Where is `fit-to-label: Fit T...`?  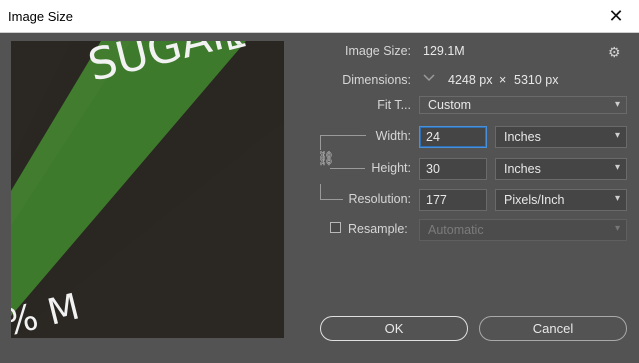
fit-to-label: Fit T... is located at coordinates (394, 105).